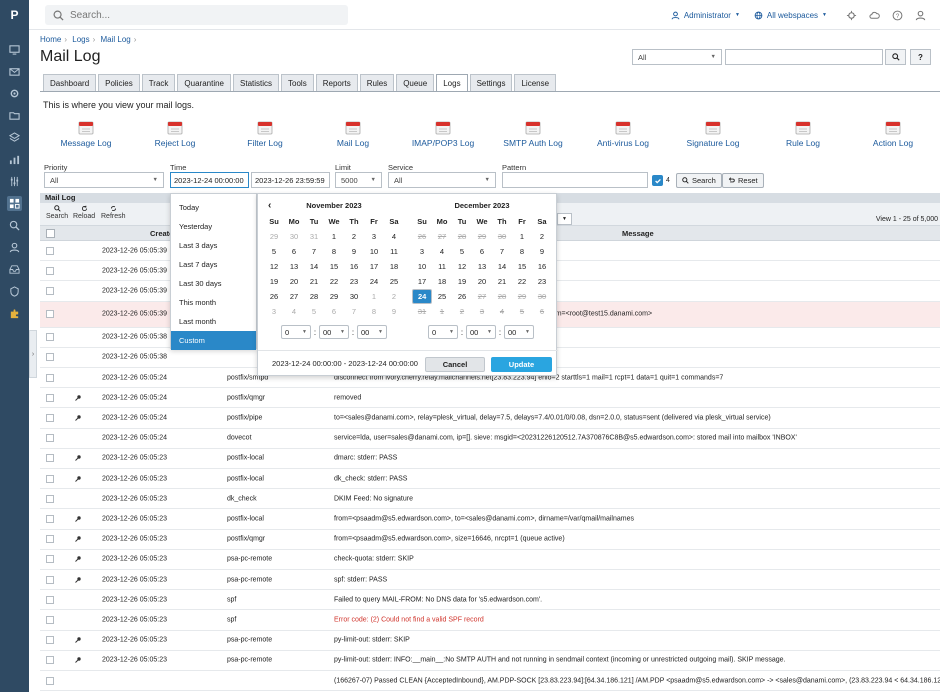 The width and height of the screenshot is (940, 692). I want to click on regex-checkbox, so click(657, 180).